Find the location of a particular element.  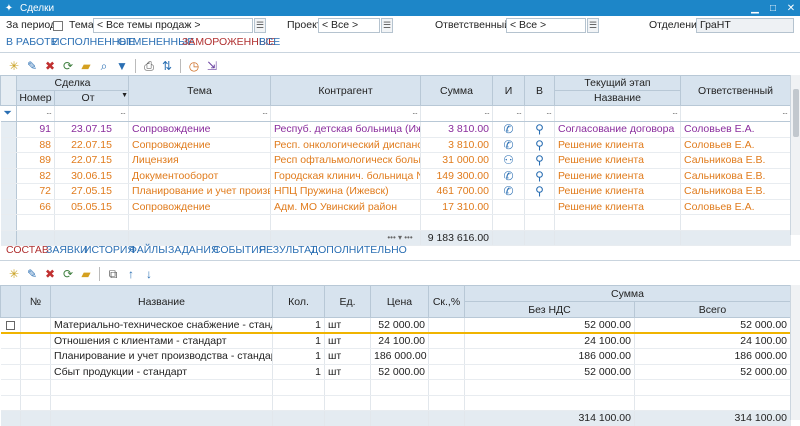

deal-number: 88 is located at coordinates (35, 145).